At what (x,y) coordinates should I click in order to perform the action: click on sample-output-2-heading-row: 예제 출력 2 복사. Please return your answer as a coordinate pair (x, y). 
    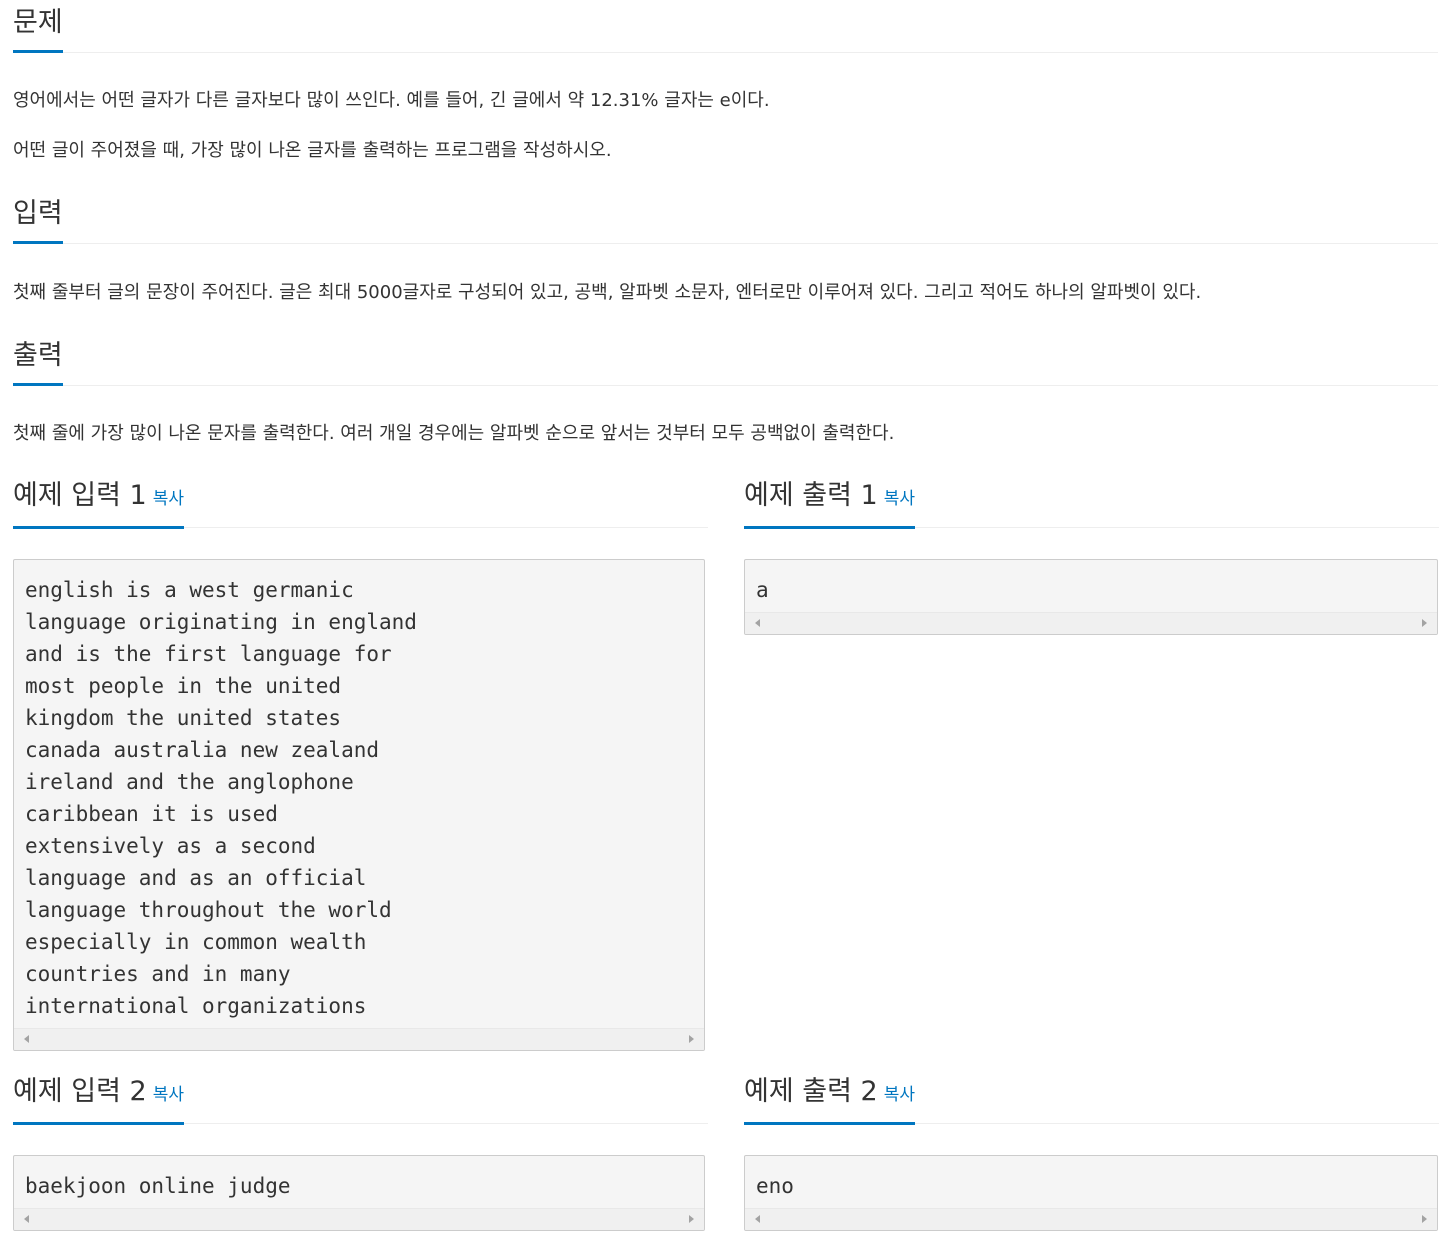
    Looking at the image, I should click on (1091, 1092).